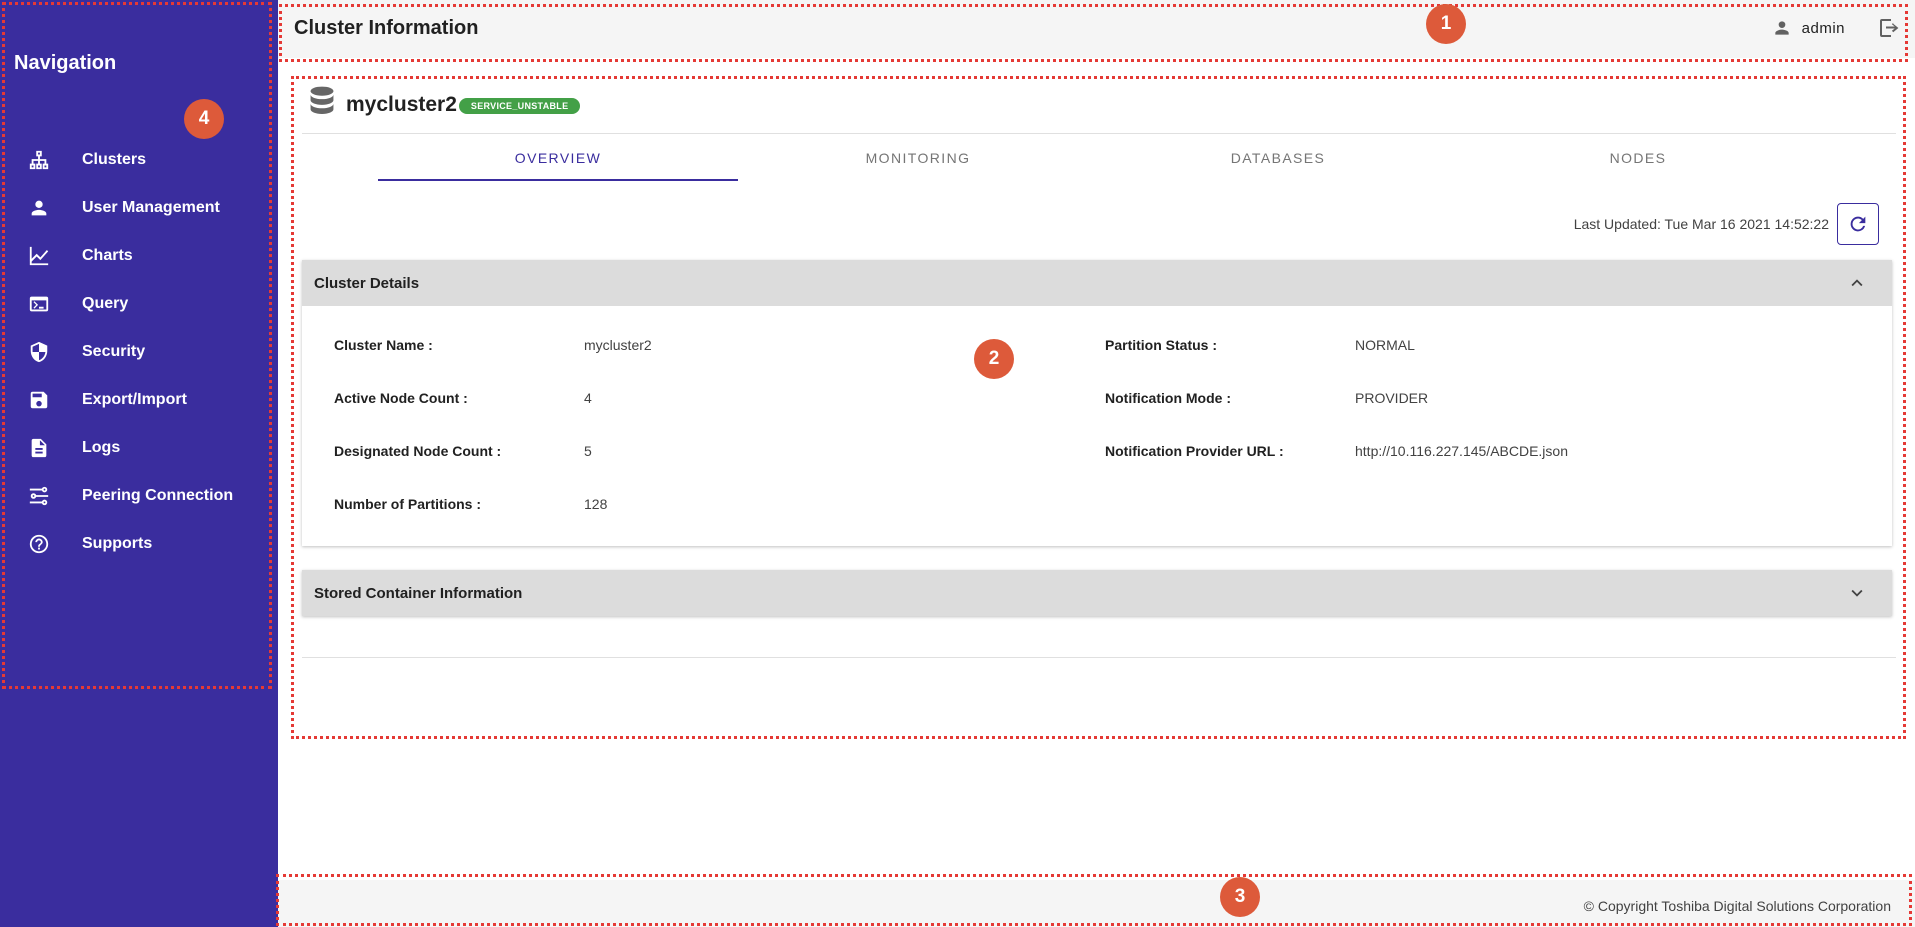 This screenshot has height=927, width=1915. I want to click on callout-sidebar, so click(137, 345).